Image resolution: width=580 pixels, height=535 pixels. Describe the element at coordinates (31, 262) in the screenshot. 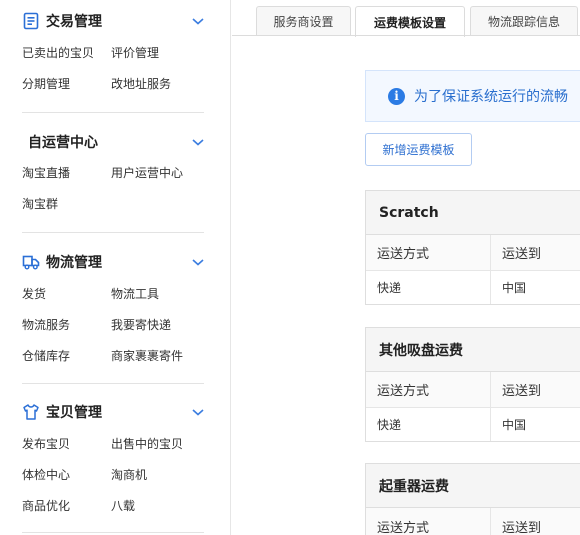

I see `delivery-truck-icon` at that location.